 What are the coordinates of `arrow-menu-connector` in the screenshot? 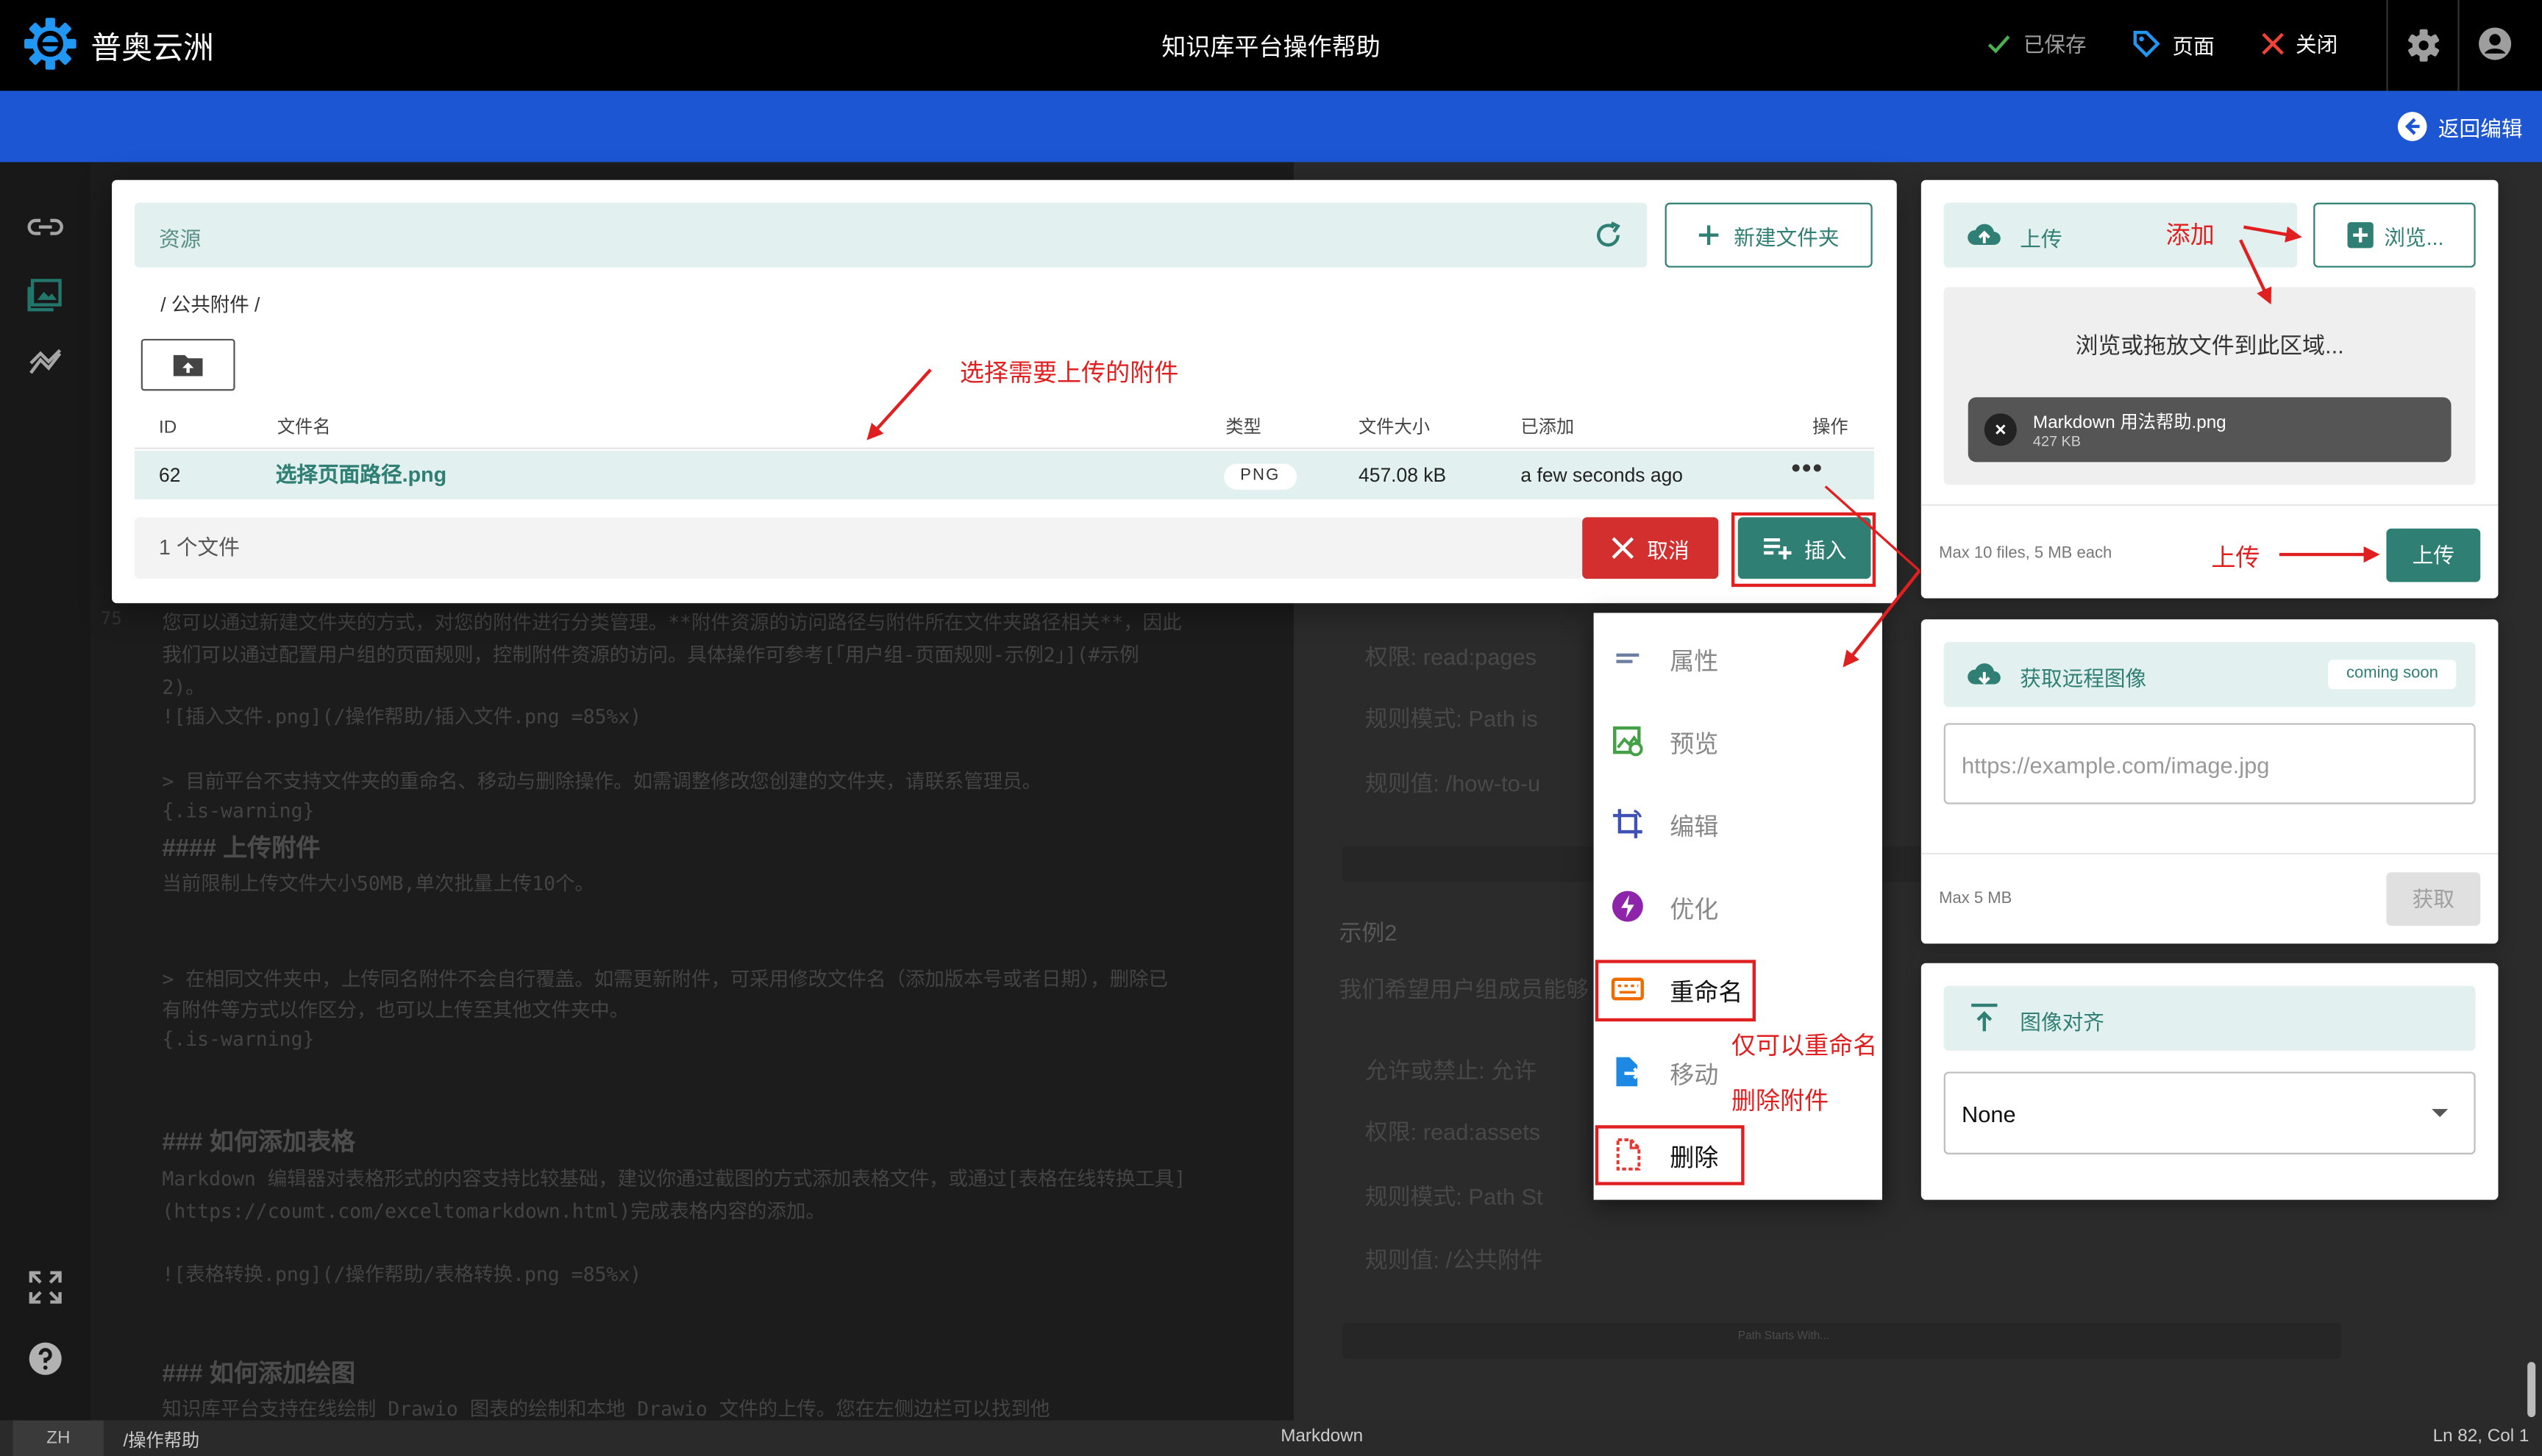 It's located at (1872, 528).